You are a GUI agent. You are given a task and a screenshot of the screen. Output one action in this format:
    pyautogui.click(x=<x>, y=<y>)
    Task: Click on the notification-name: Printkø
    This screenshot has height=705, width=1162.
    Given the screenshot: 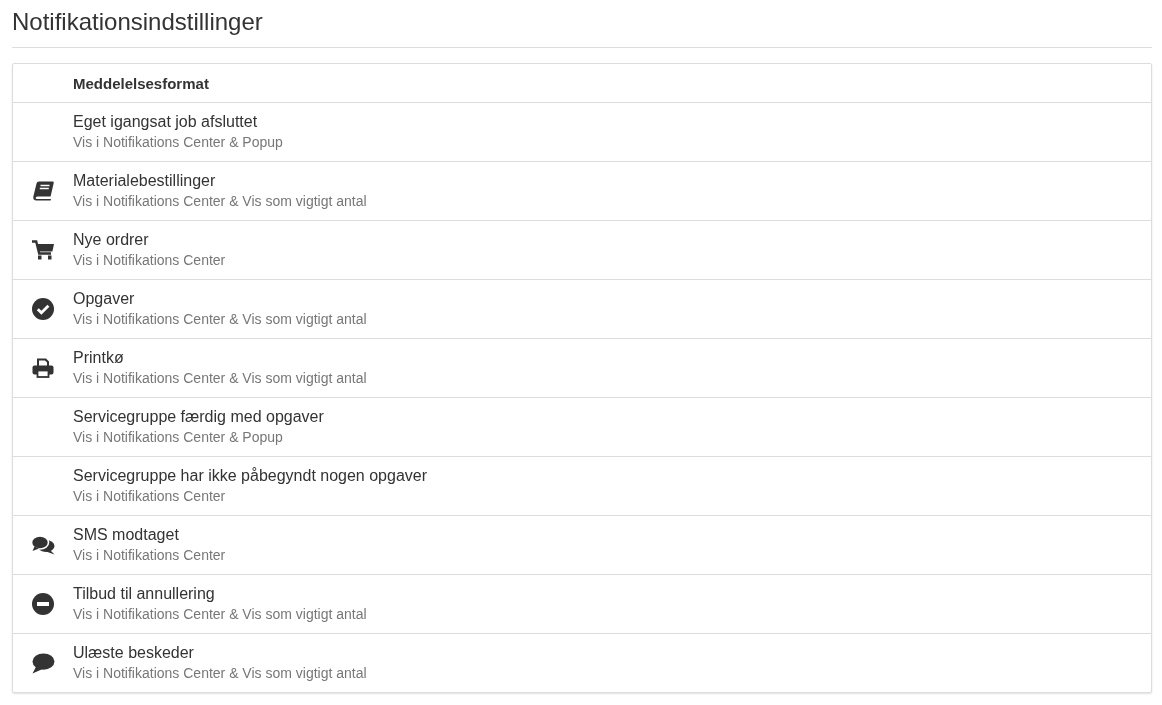 What is the action you would take?
    pyautogui.click(x=98, y=358)
    